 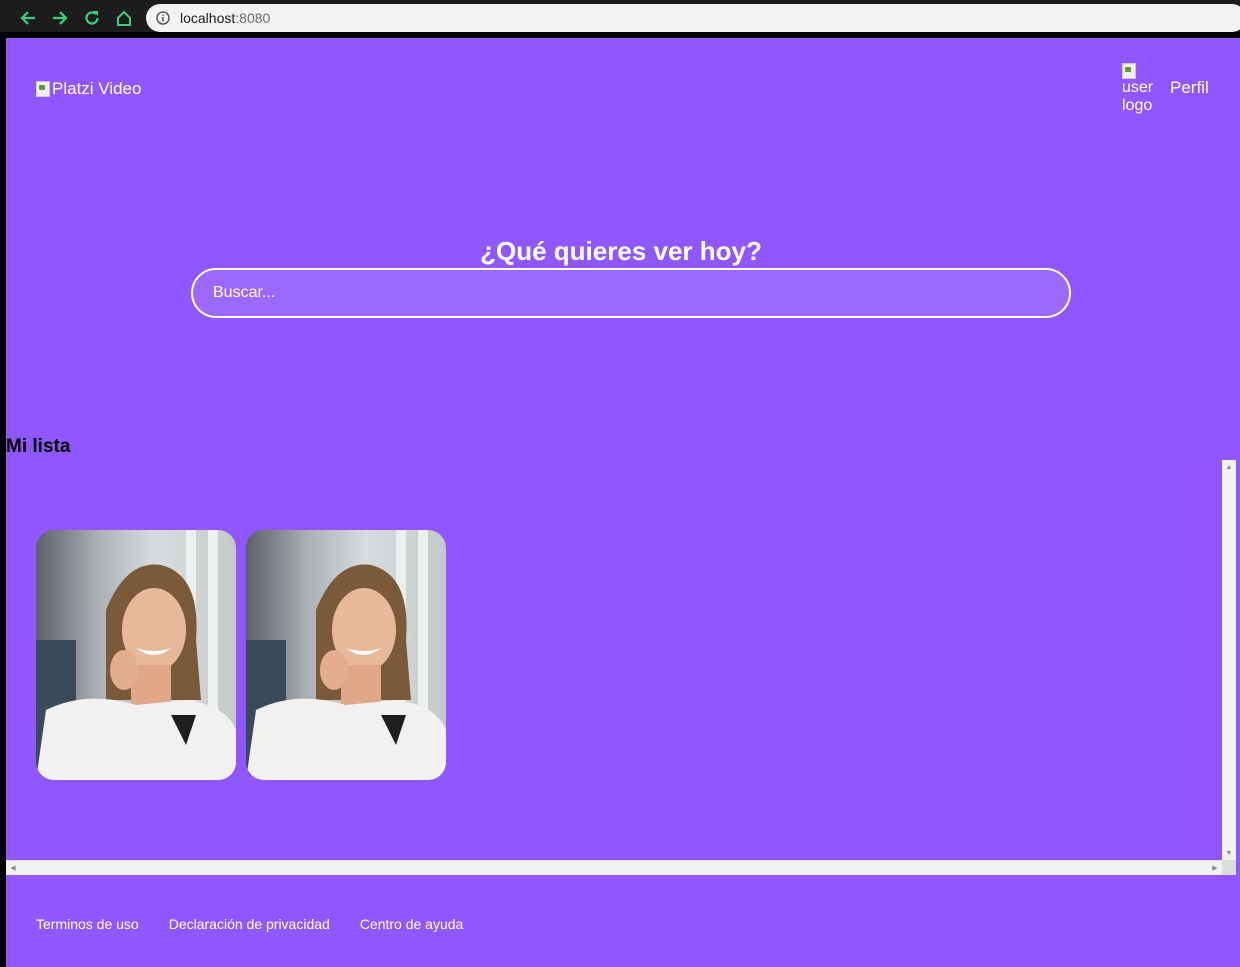 I want to click on forward-icon, so click(x=60, y=18).